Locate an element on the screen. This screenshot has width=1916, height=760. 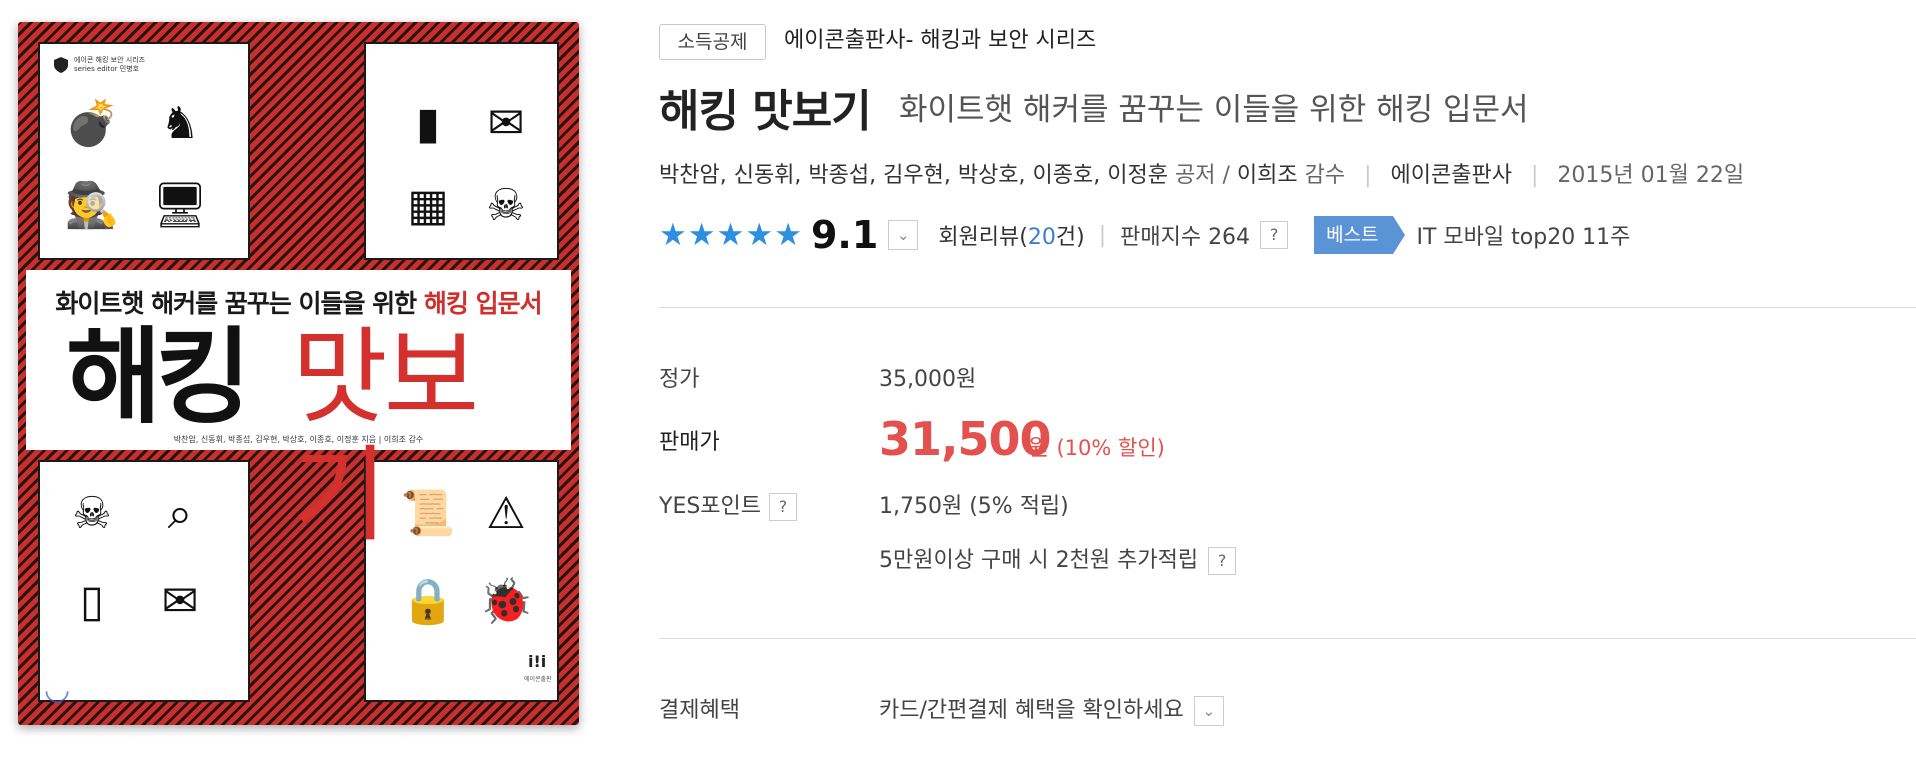
trojan-horse-icon: ♞ is located at coordinates (180, 123).